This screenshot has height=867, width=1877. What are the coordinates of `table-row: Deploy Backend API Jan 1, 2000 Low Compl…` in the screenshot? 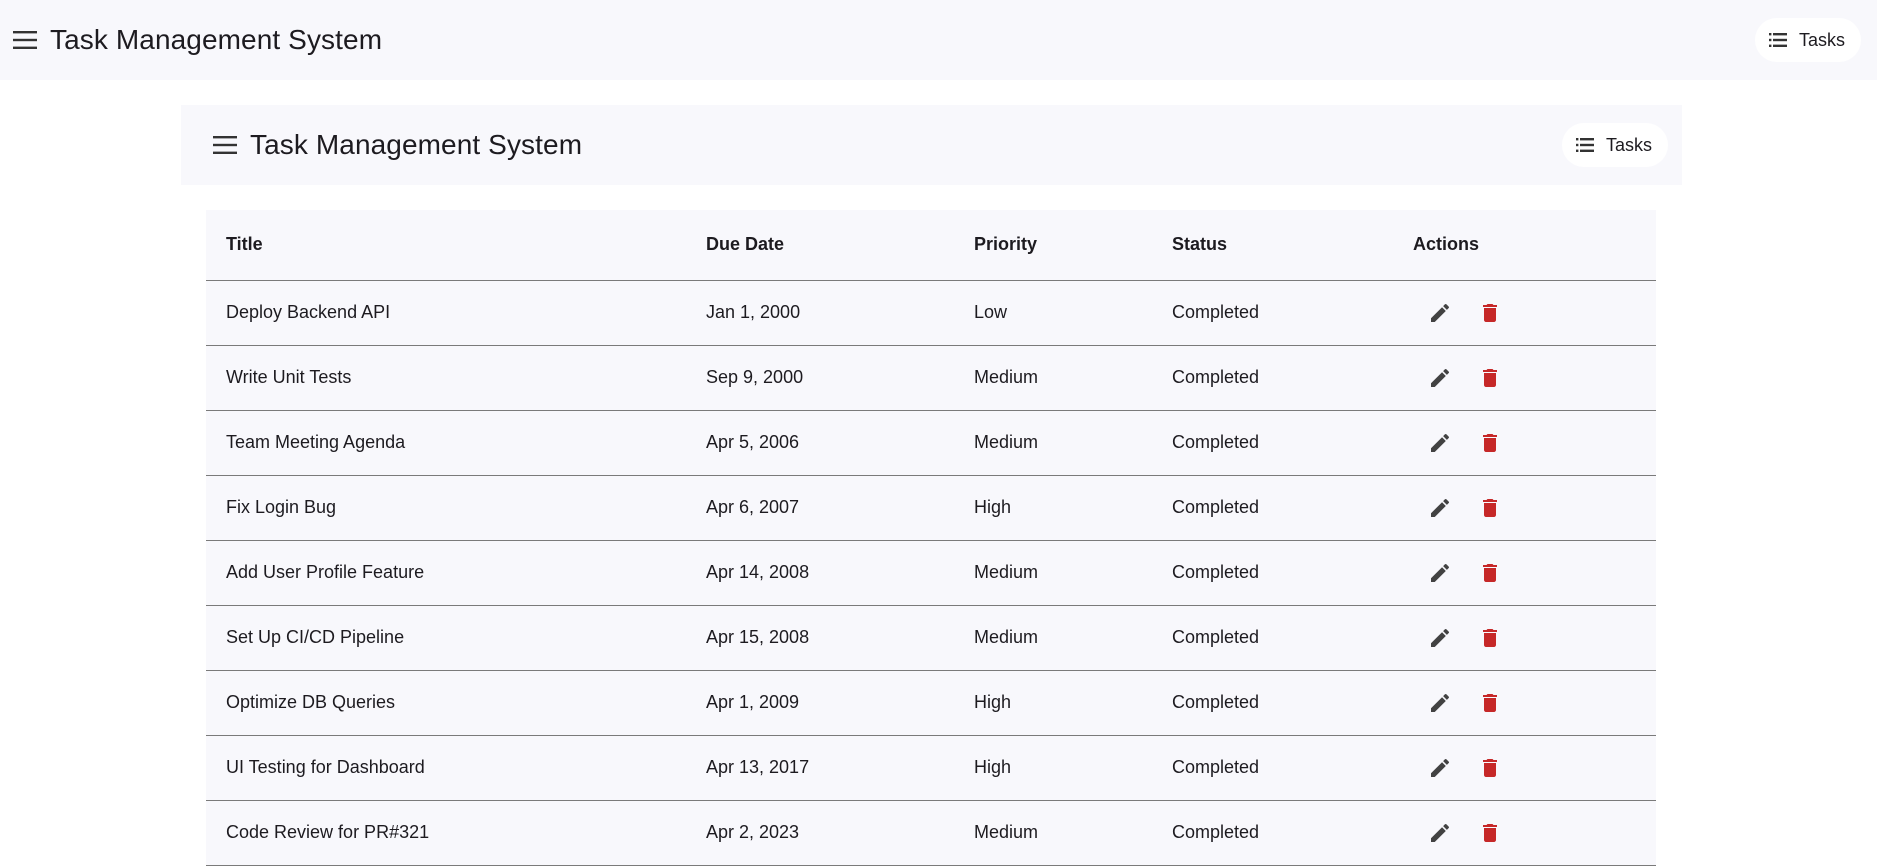 It's located at (931, 313).